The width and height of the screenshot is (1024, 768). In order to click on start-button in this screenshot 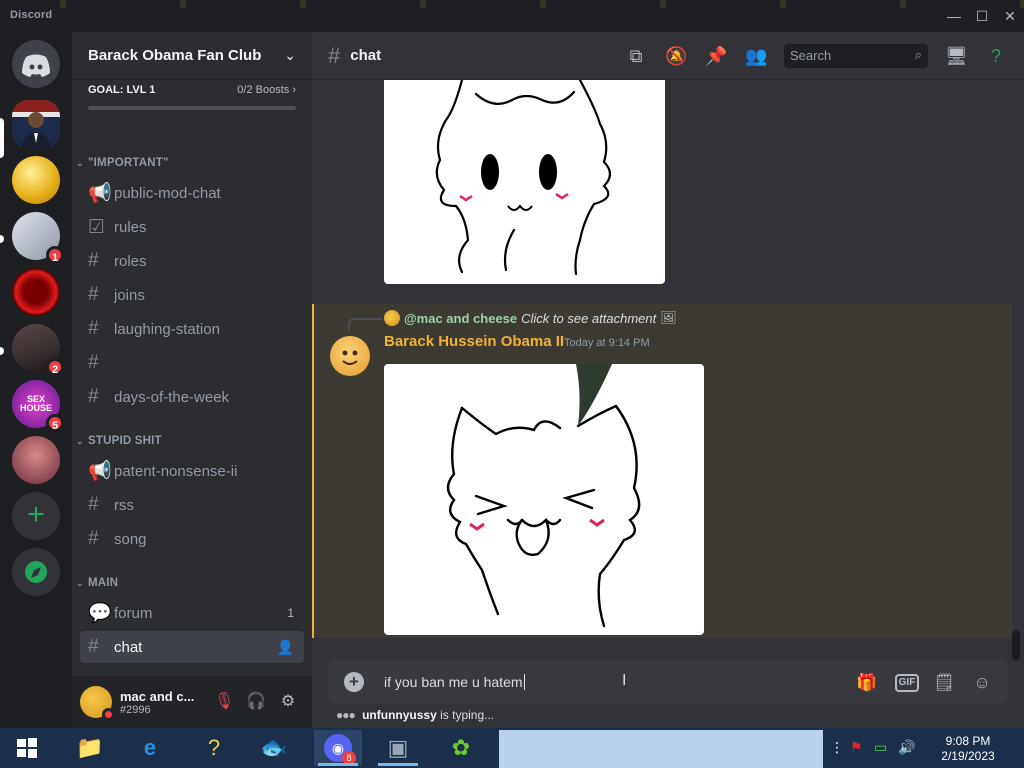, I will do `click(27, 748)`.